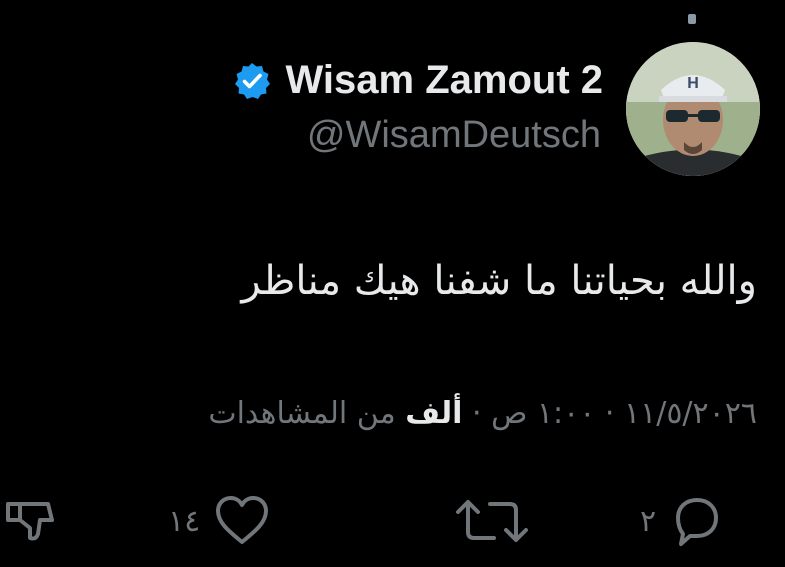 The image size is (785, 567). What do you see at coordinates (242, 521) in the screenshot?
I see `heart-icon` at bounding box center [242, 521].